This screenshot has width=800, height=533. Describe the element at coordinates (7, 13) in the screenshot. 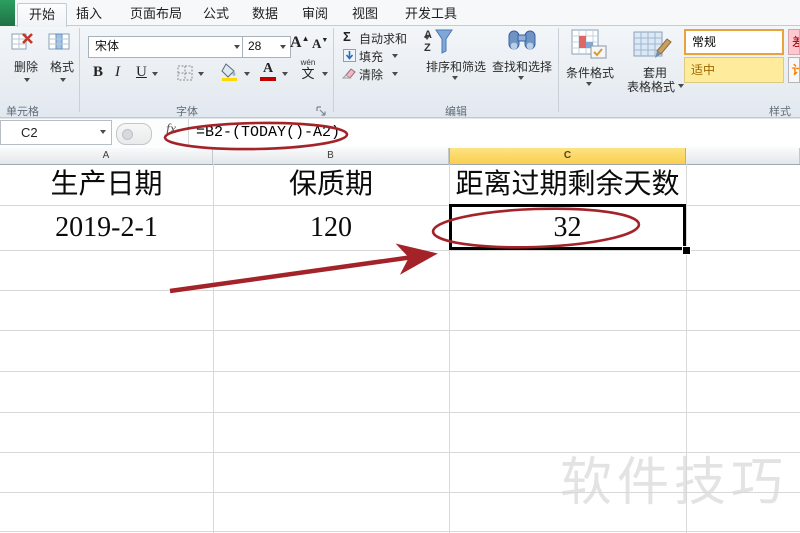

I see `file-tab-icon` at that location.